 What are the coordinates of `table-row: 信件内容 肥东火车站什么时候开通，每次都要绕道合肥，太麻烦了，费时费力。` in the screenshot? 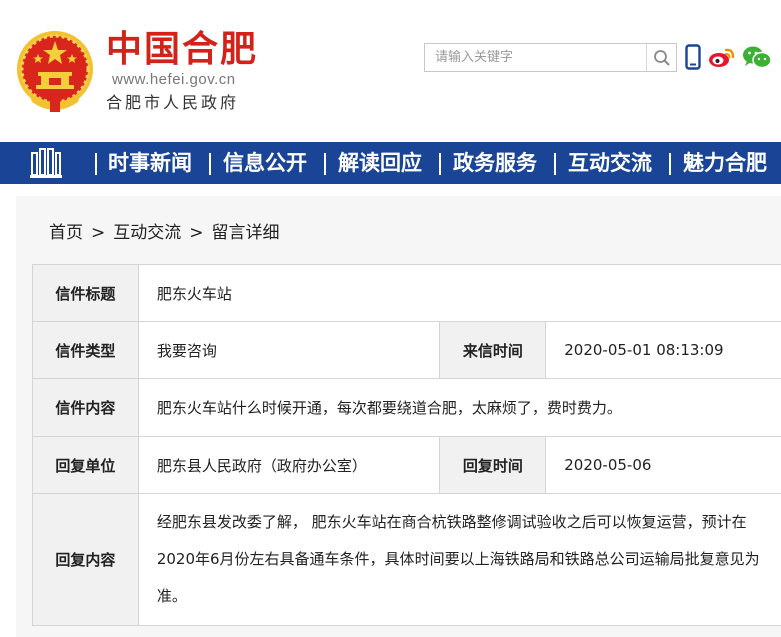 It's located at (406, 407).